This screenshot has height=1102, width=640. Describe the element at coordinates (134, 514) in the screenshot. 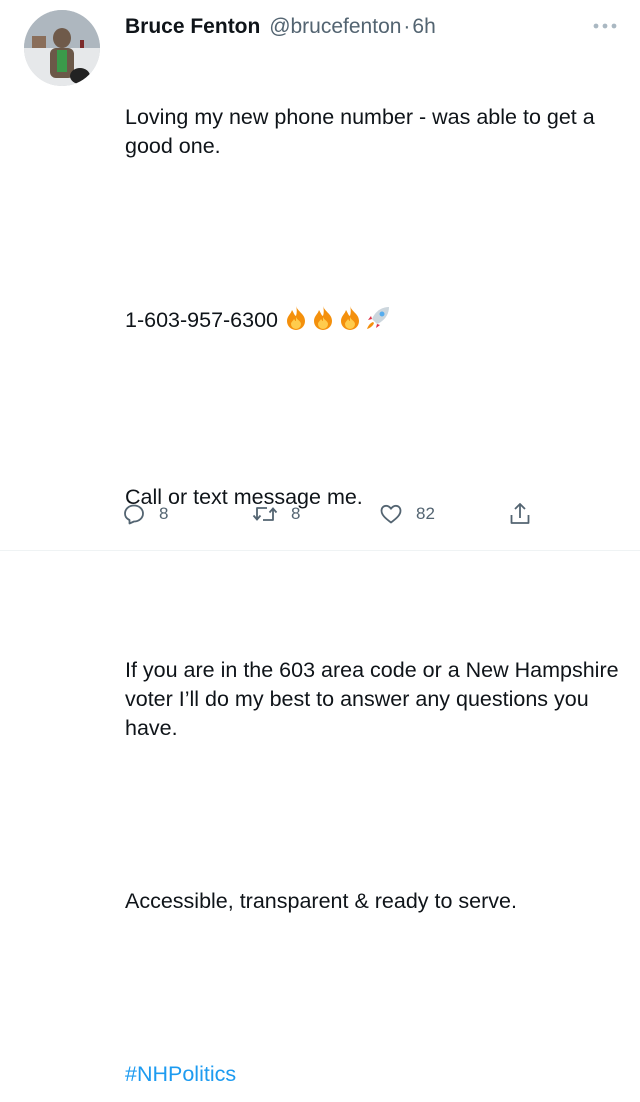

I see `reply-icon` at that location.